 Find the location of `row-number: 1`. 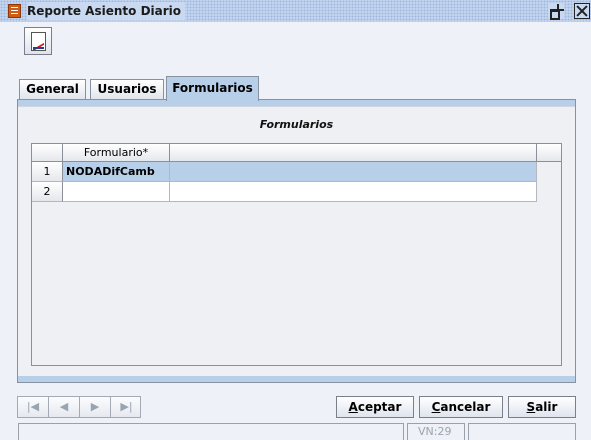

row-number: 1 is located at coordinates (47, 172).